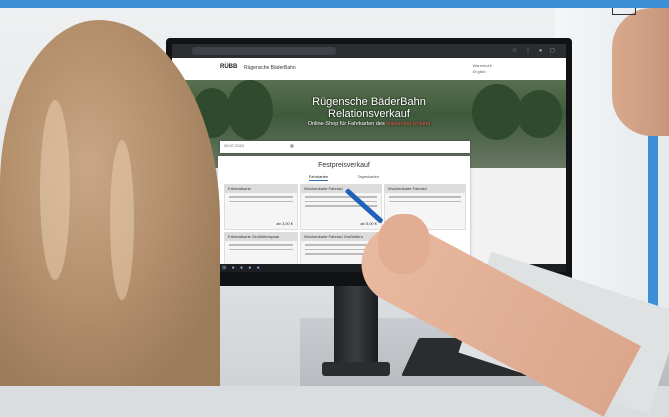  Describe the element at coordinates (482, 72) in the screenshot. I see `language-link: English` at that location.